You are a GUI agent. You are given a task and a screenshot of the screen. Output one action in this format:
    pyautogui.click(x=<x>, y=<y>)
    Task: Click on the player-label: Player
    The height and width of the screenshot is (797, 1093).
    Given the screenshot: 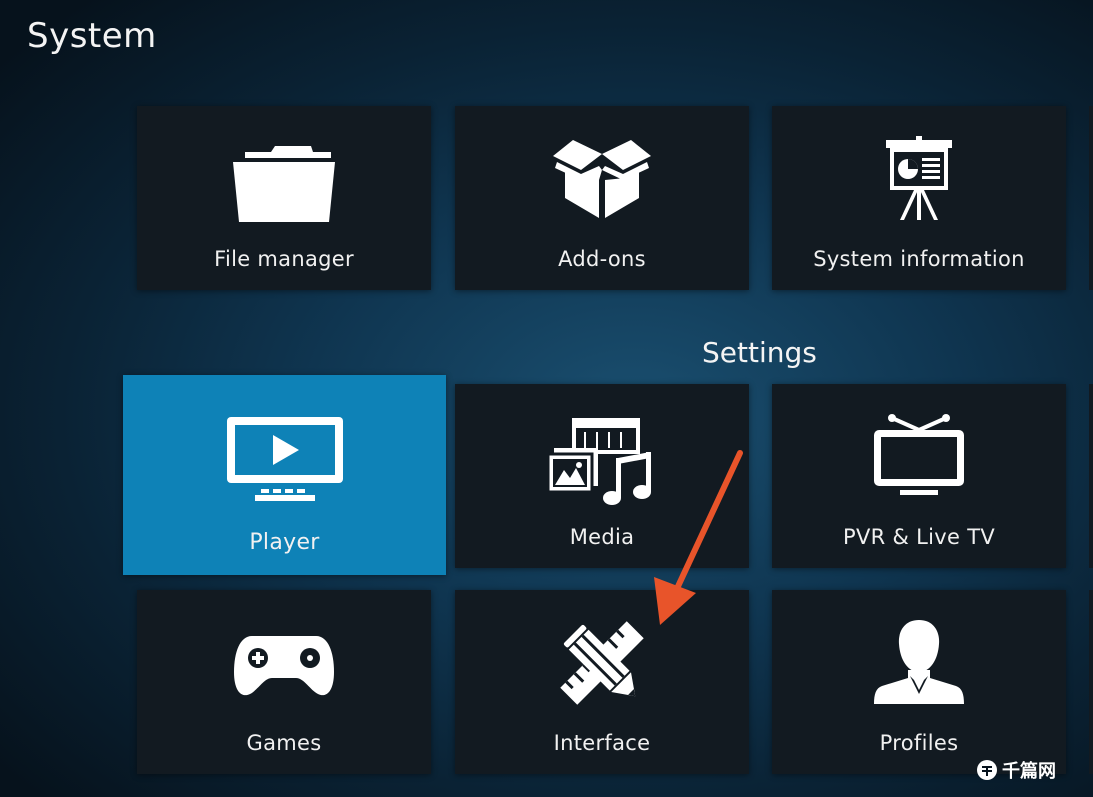 What is the action you would take?
    pyautogui.click(x=284, y=542)
    